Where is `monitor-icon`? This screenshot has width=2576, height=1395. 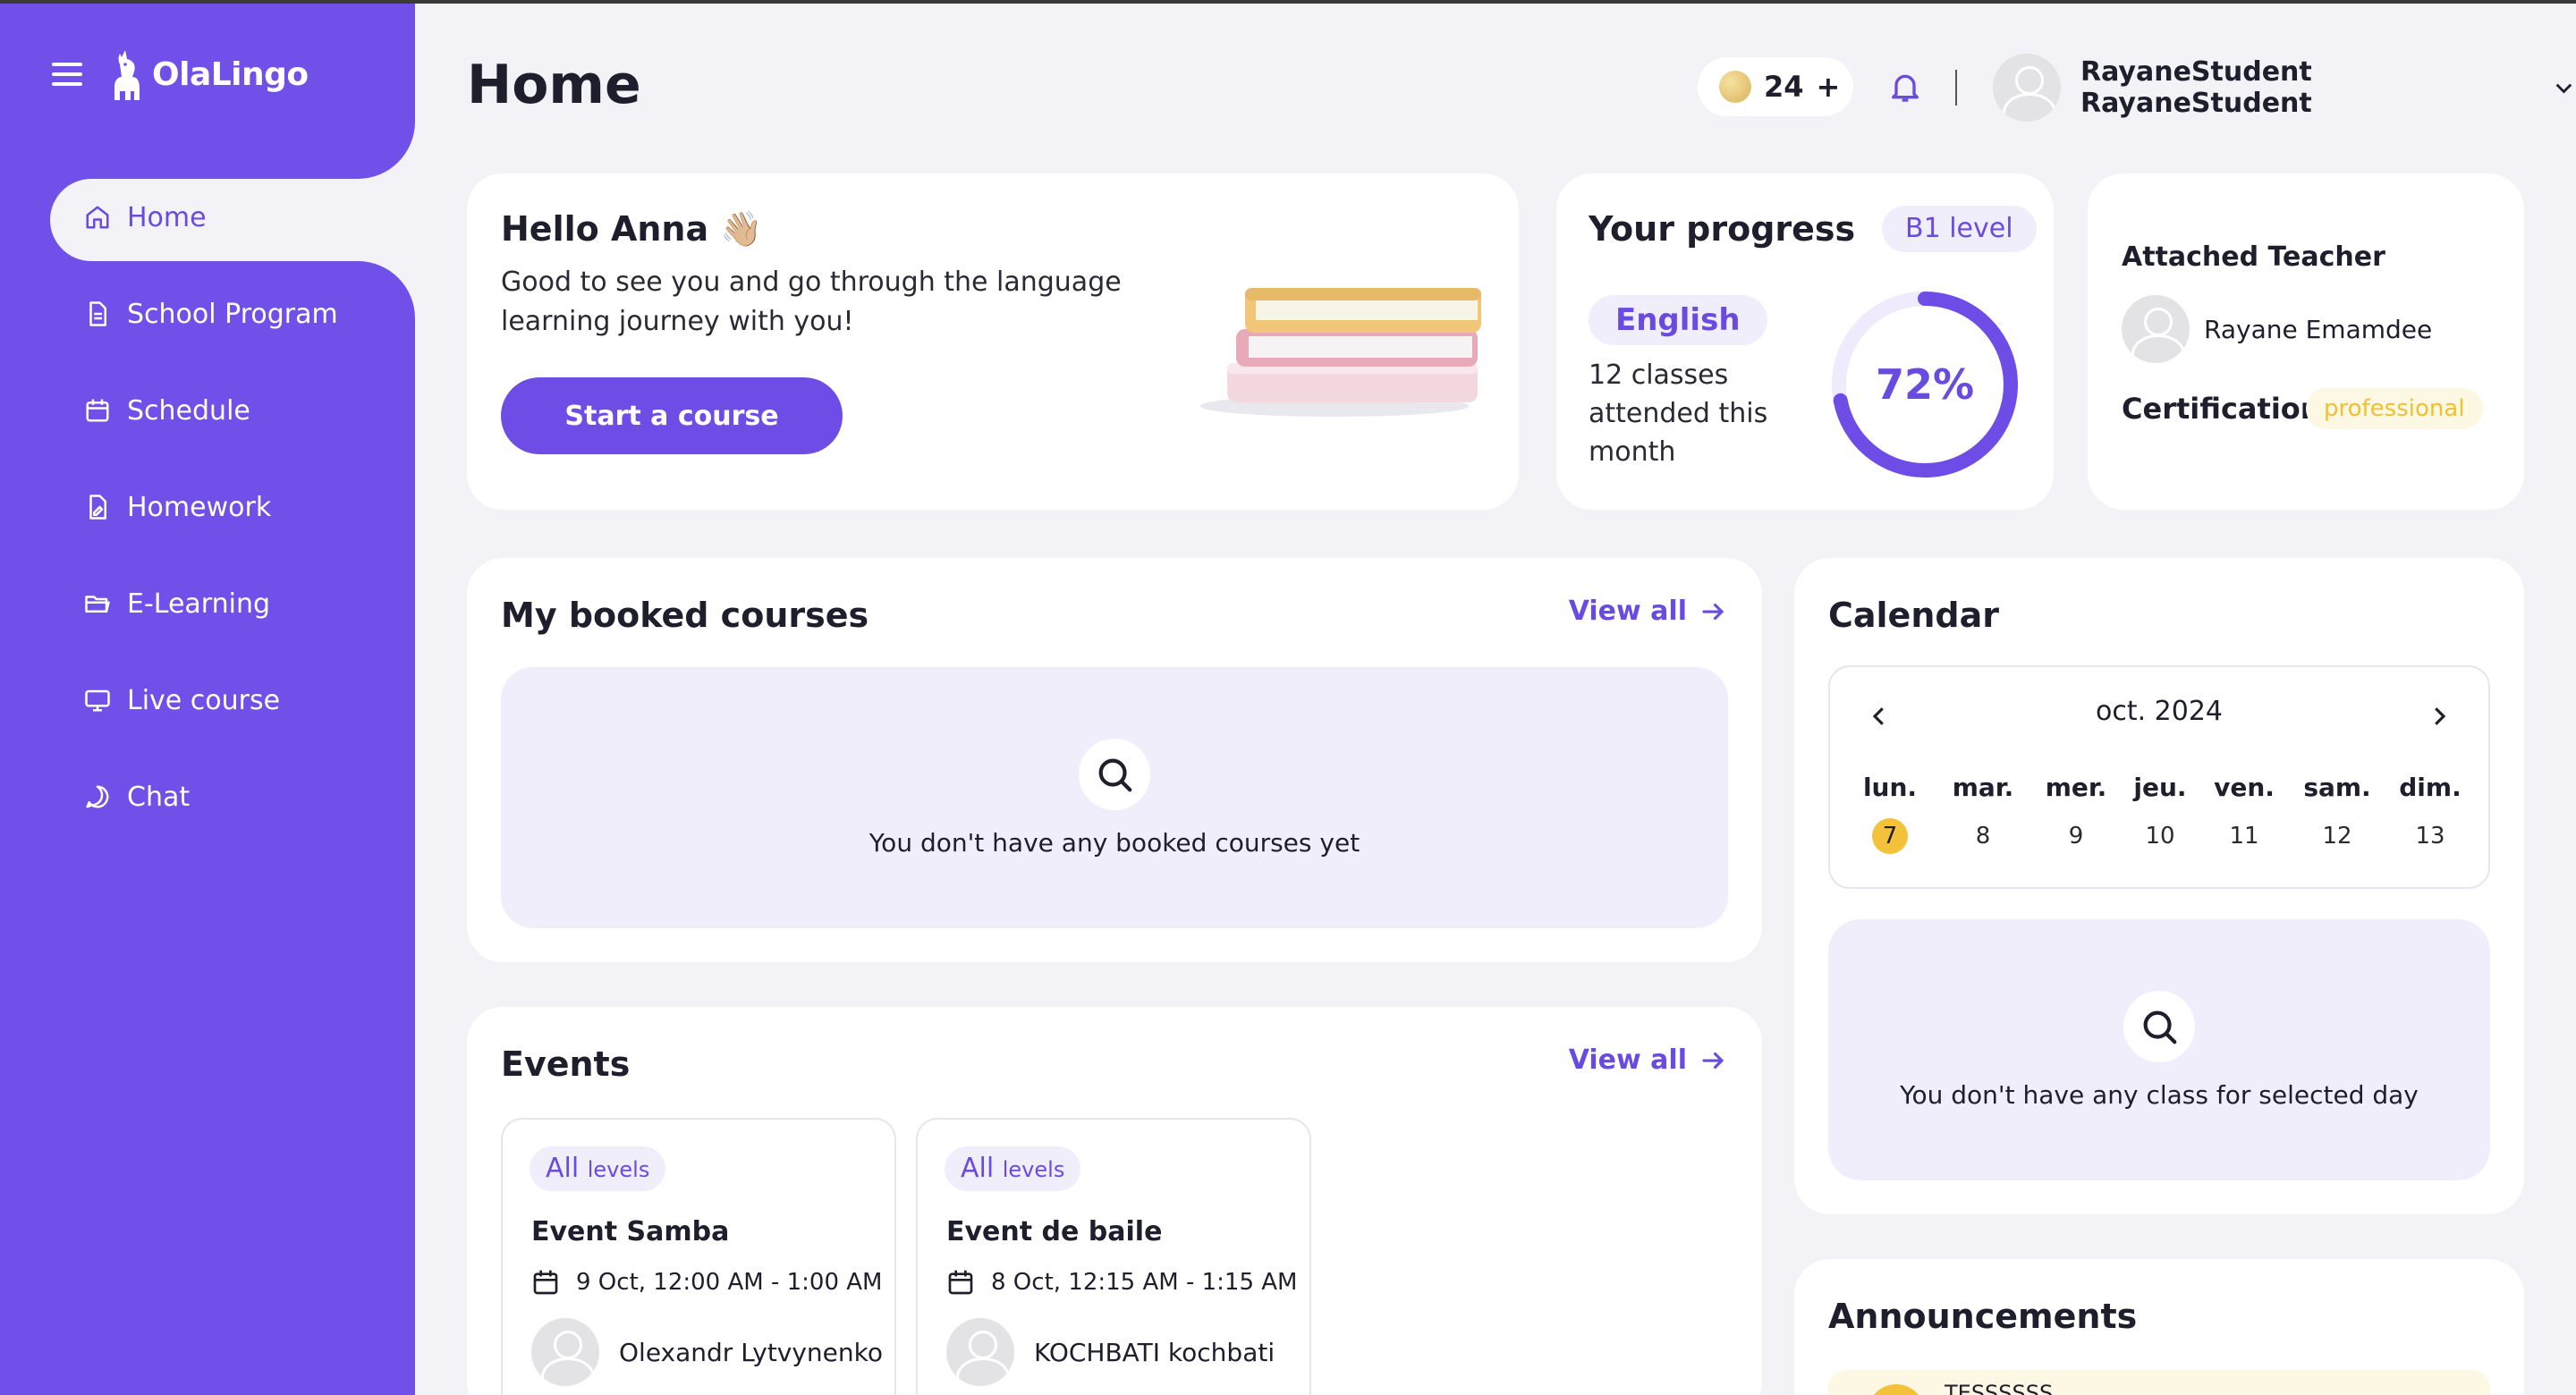
monitor-icon is located at coordinates (97, 700).